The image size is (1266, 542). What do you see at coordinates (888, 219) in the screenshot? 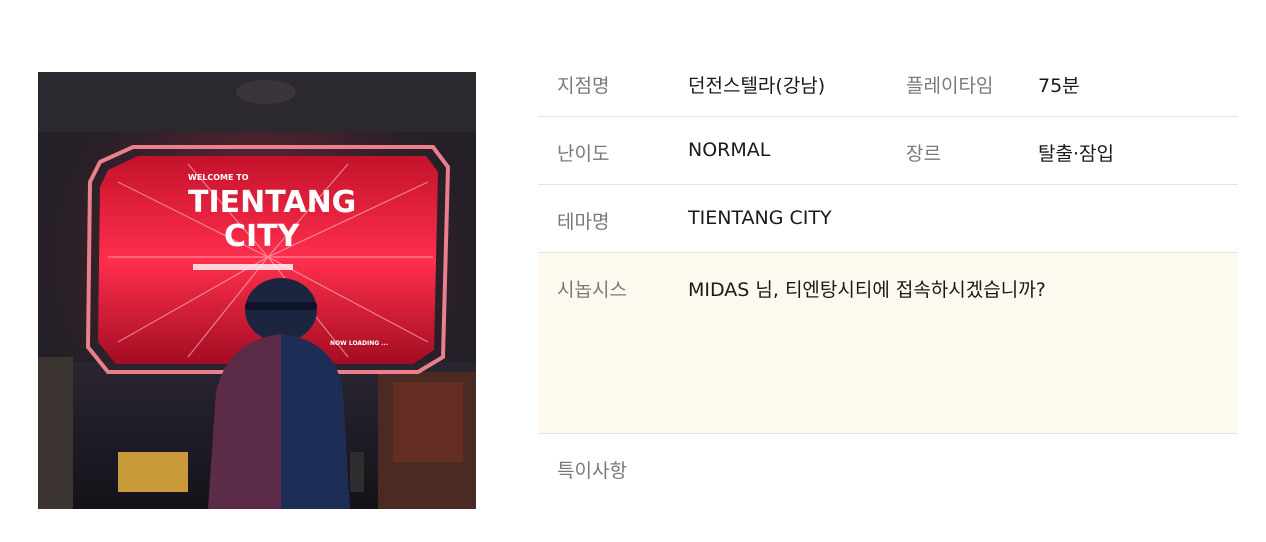
I see `info-row-theme: 테마명 TIENTANG CITY` at bounding box center [888, 219].